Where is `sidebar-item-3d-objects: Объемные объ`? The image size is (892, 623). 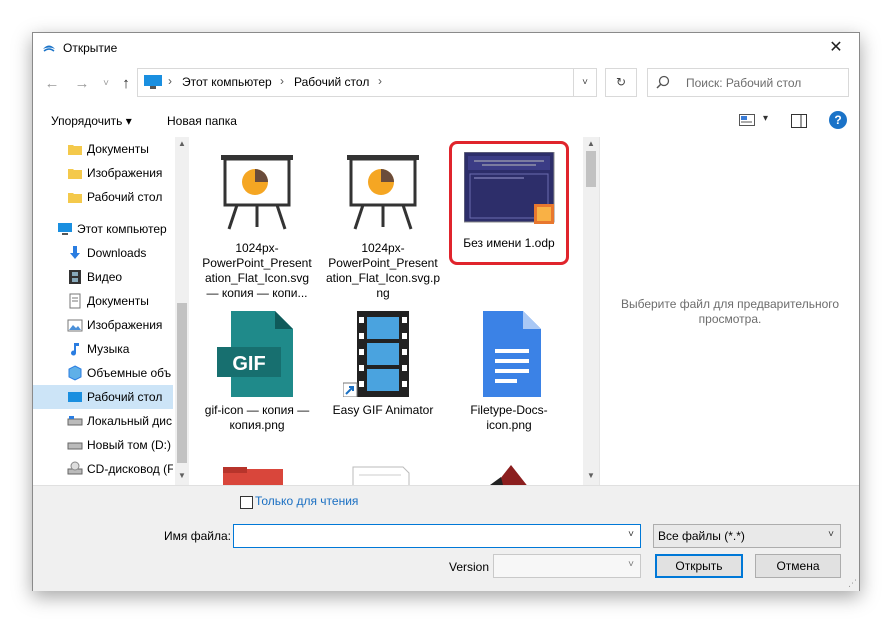
sidebar-item-3d-objects: Объемные объ is located at coordinates (103, 373).